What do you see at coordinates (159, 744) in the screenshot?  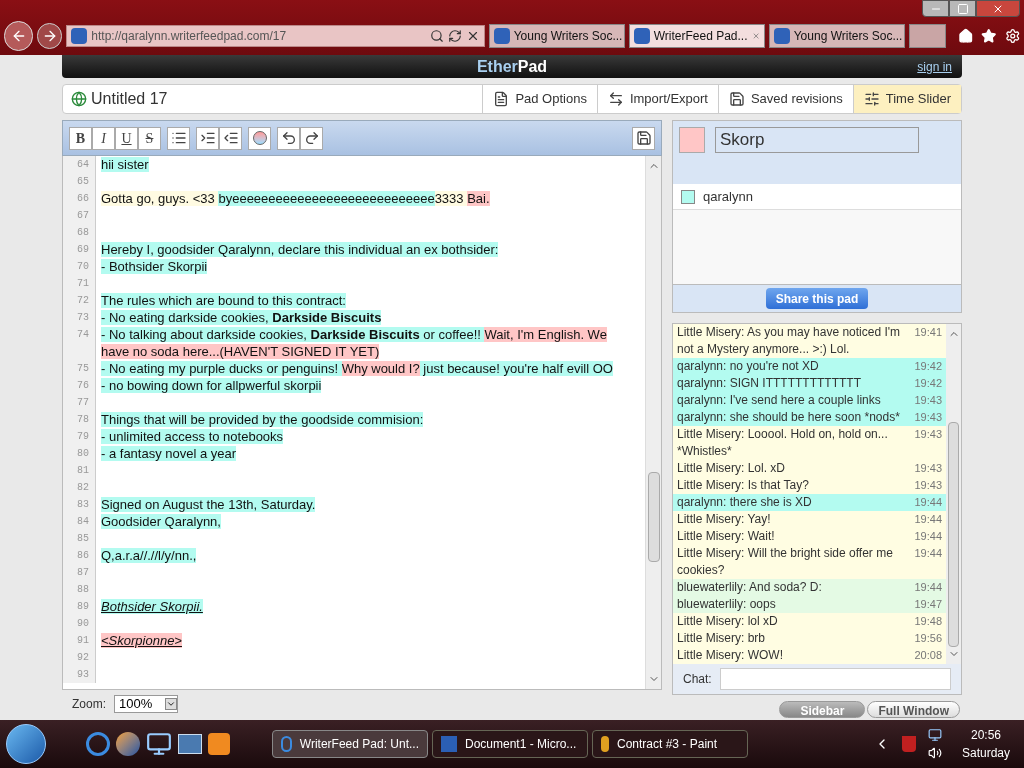 I see `desktop-icon` at bounding box center [159, 744].